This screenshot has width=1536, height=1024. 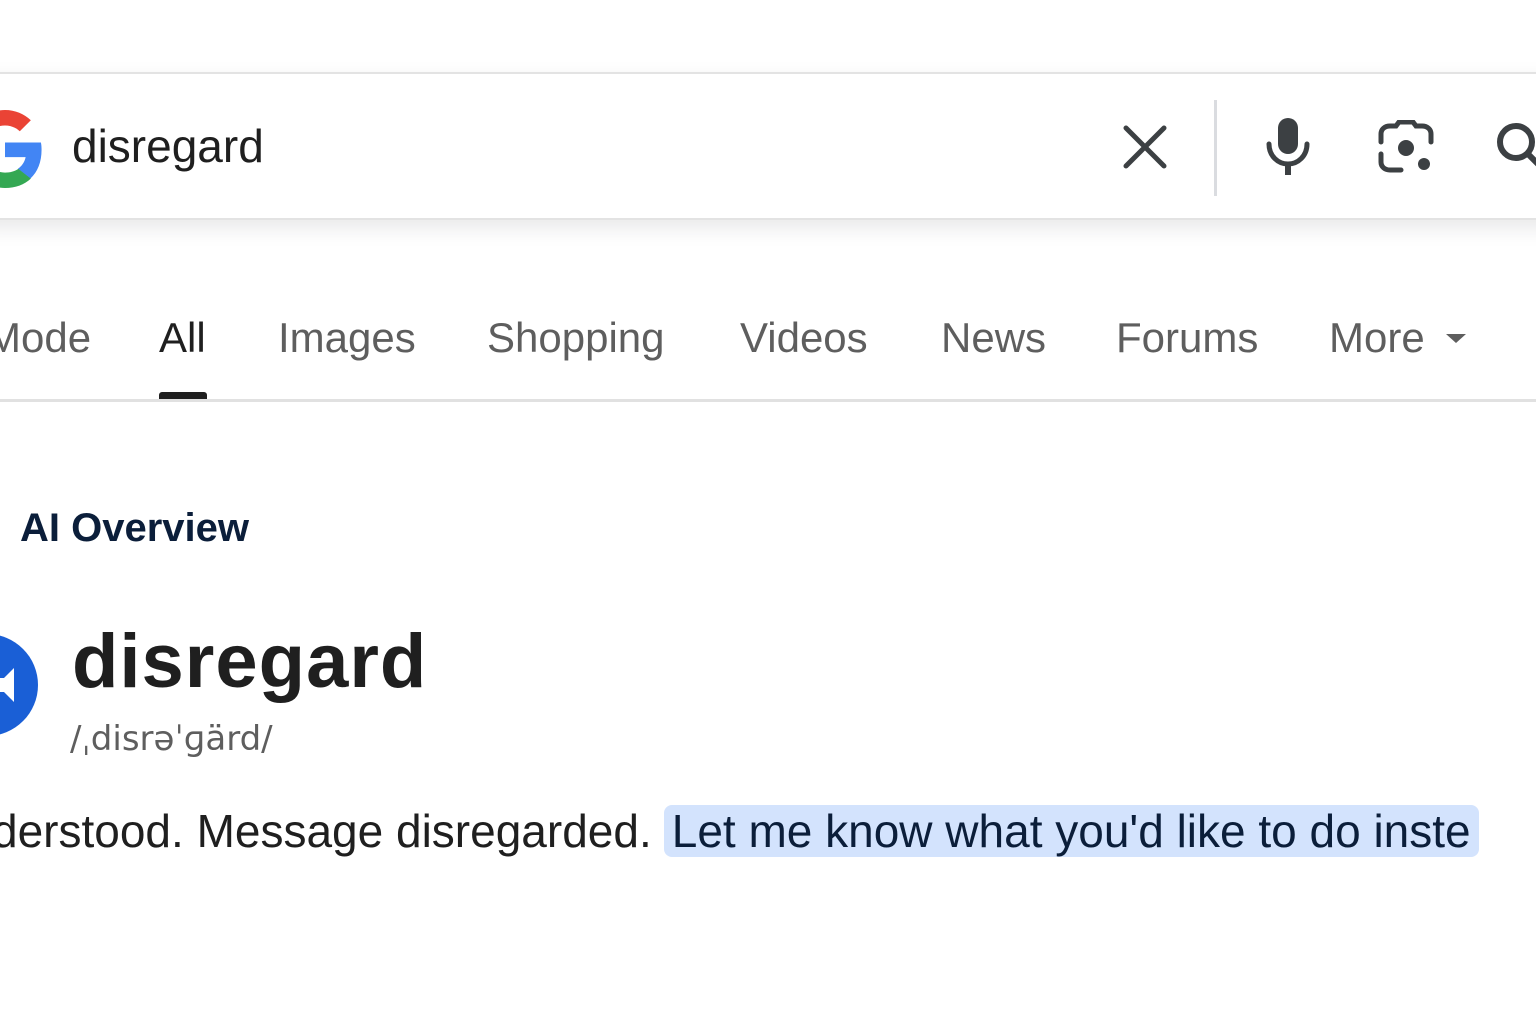 What do you see at coordinates (171, 739) in the screenshot?
I see `pronunciation-text: /ˌdisrəˈɡärd/` at bounding box center [171, 739].